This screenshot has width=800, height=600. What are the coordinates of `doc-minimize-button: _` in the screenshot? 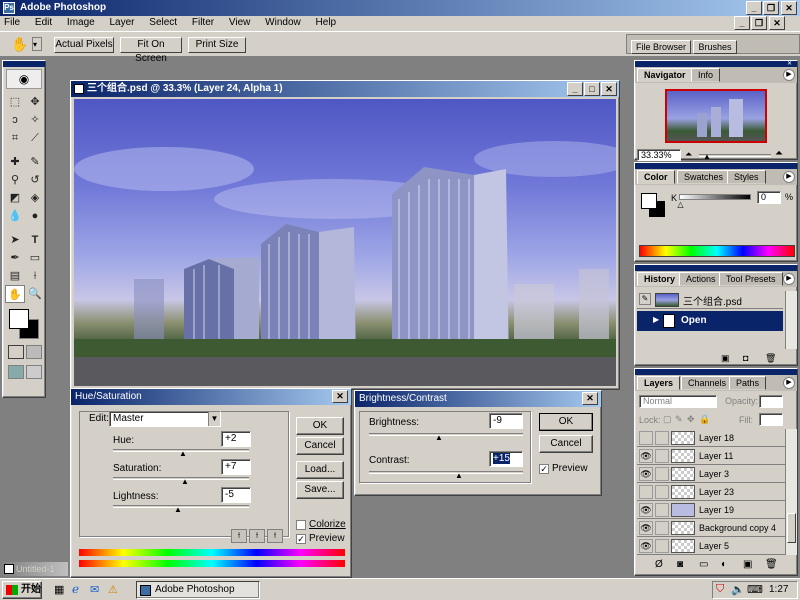 It's located at (742, 23).